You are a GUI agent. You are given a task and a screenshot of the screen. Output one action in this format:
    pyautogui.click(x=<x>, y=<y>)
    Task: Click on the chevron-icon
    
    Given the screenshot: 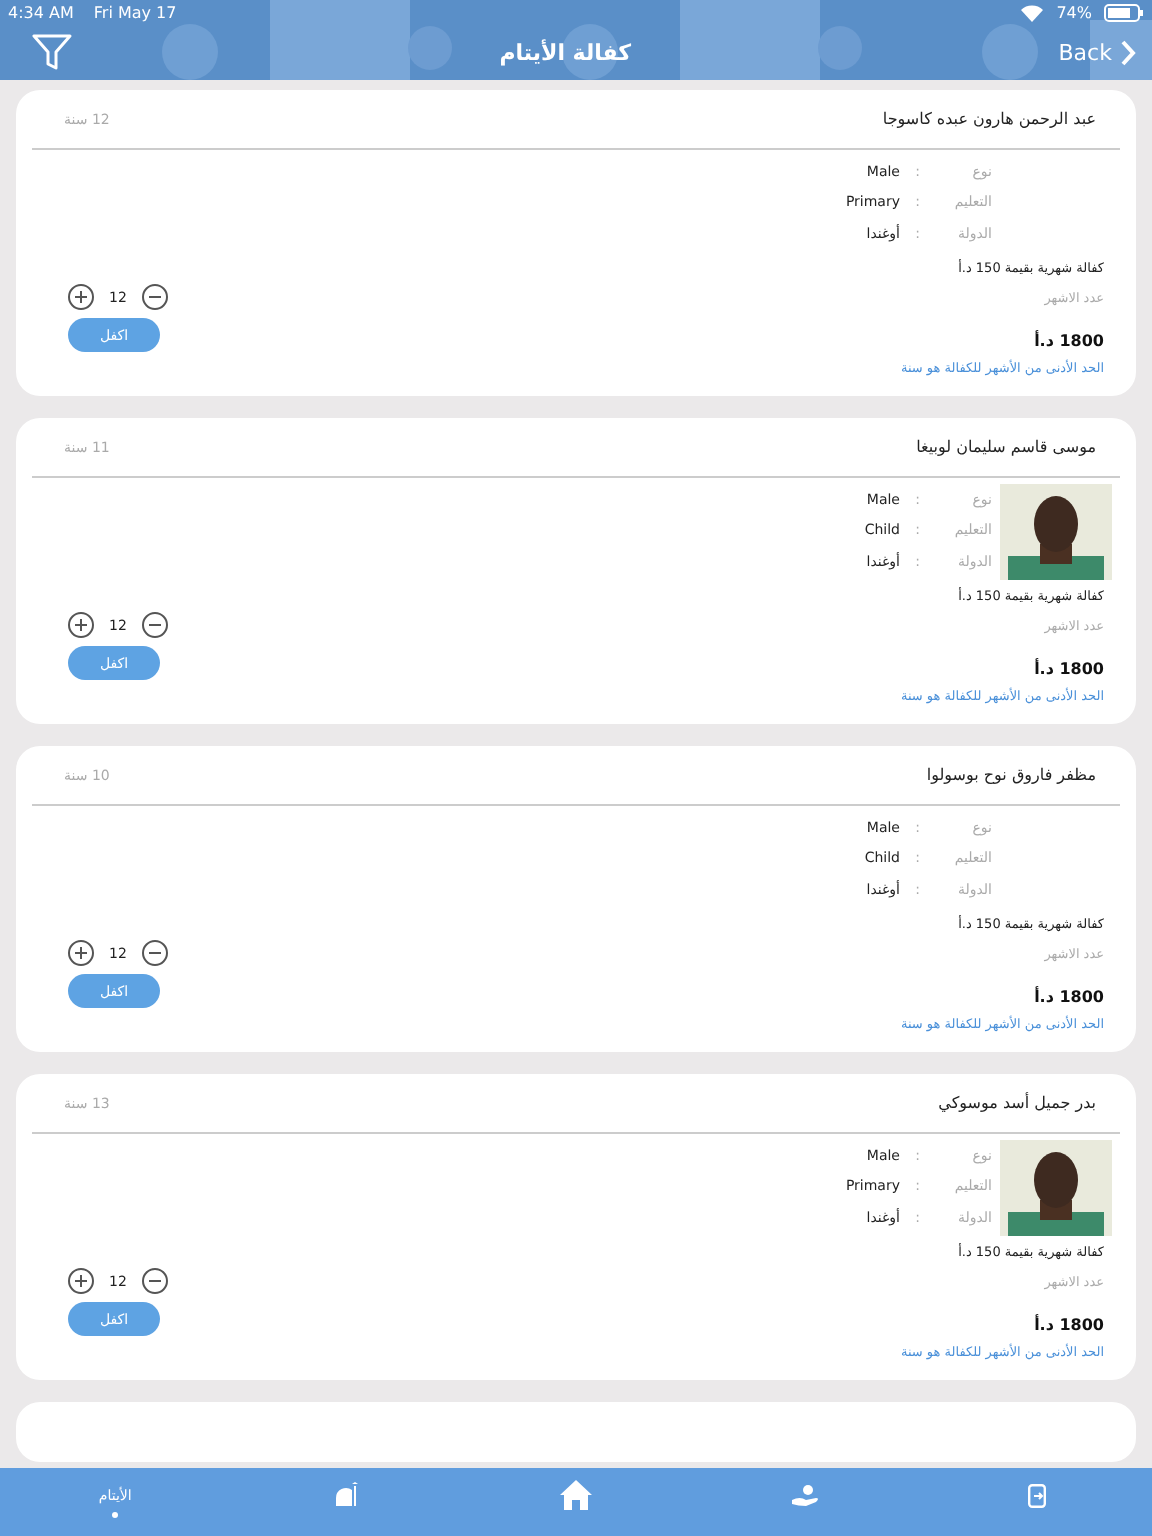 What is the action you would take?
    pyautogui.click(x=1127, y=52)
    